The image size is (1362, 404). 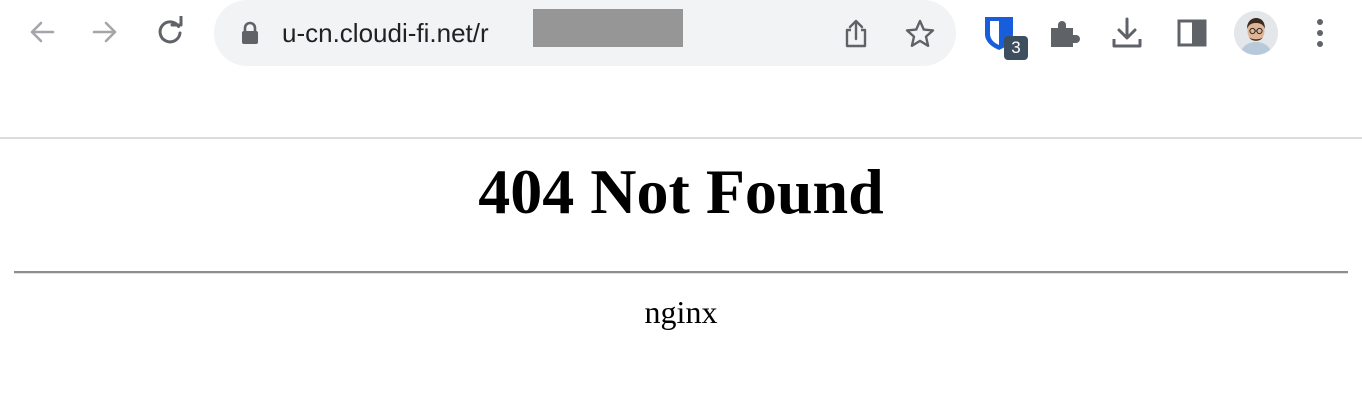 I want to click on profile-photo-icon, so click(x=1256, y=33).